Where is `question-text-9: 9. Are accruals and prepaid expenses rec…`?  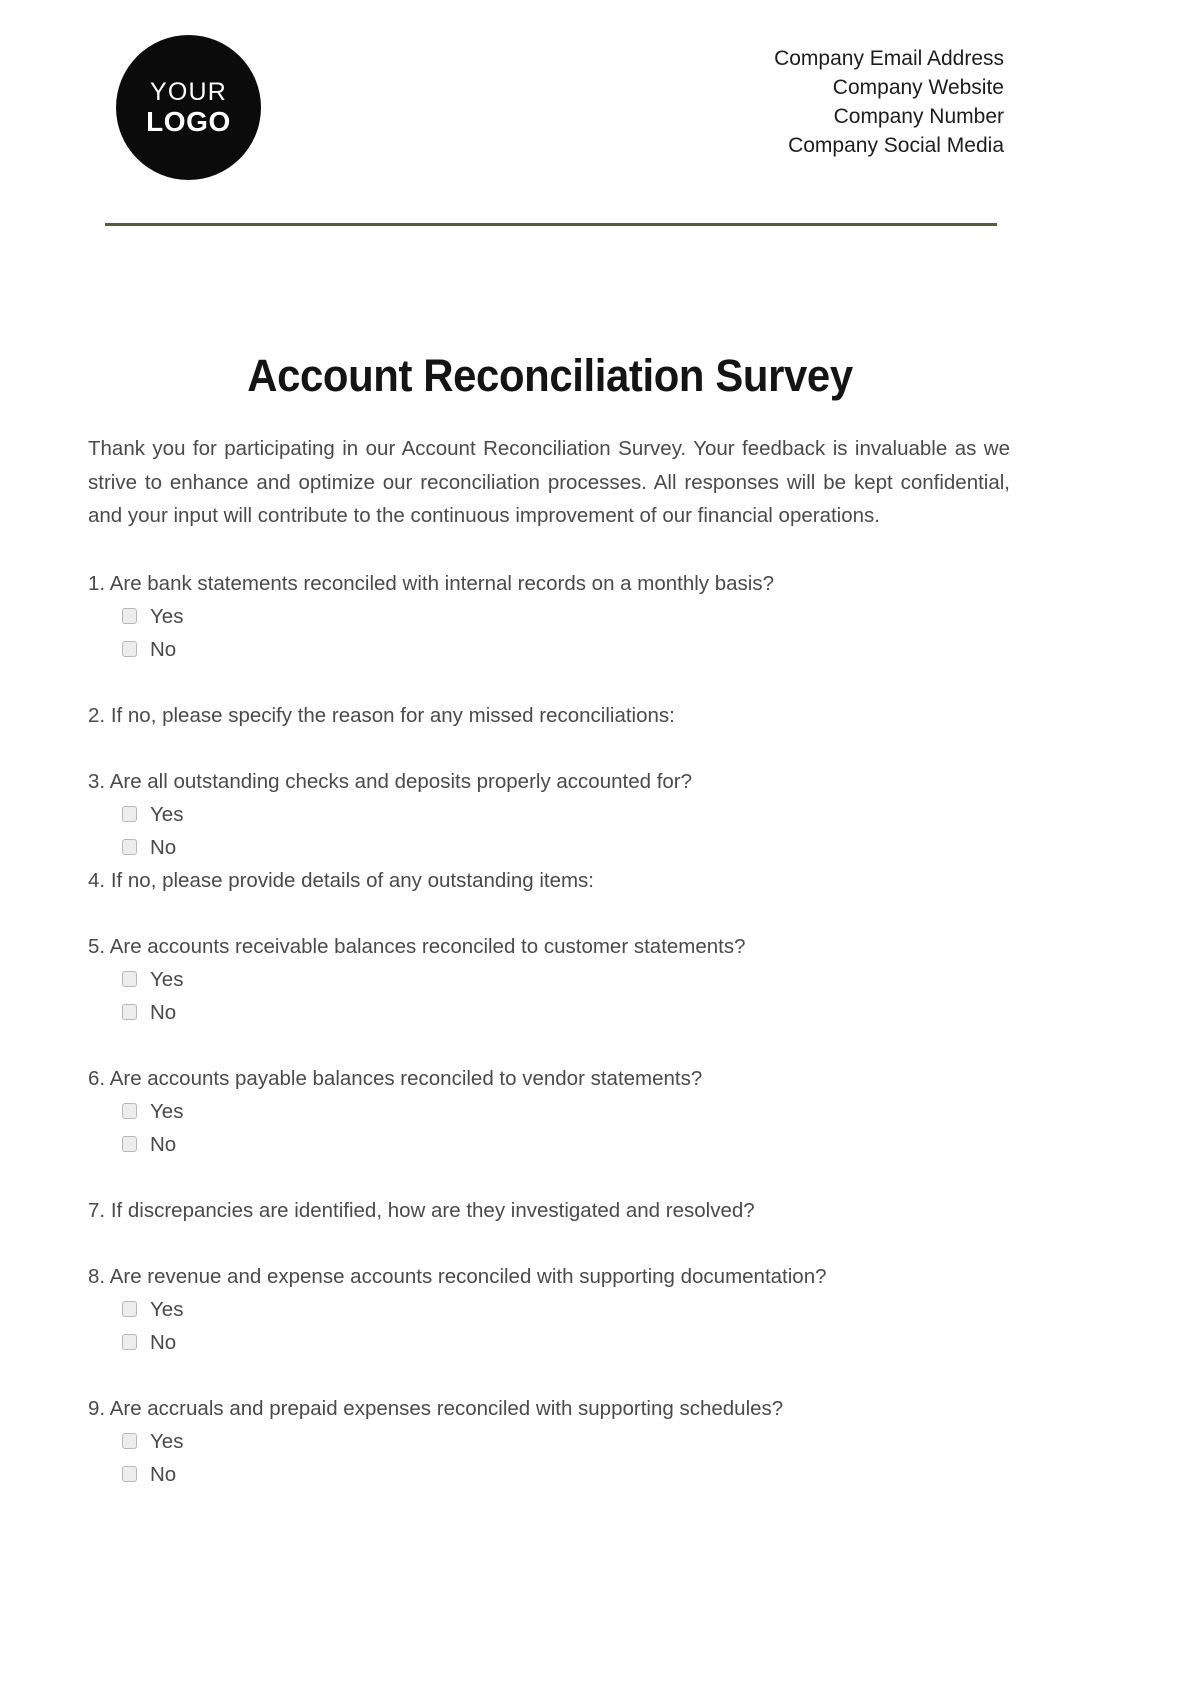 question-text-9: 9. Are accruals and prepaid expenses rec… is located at coordinates (550, 1408).